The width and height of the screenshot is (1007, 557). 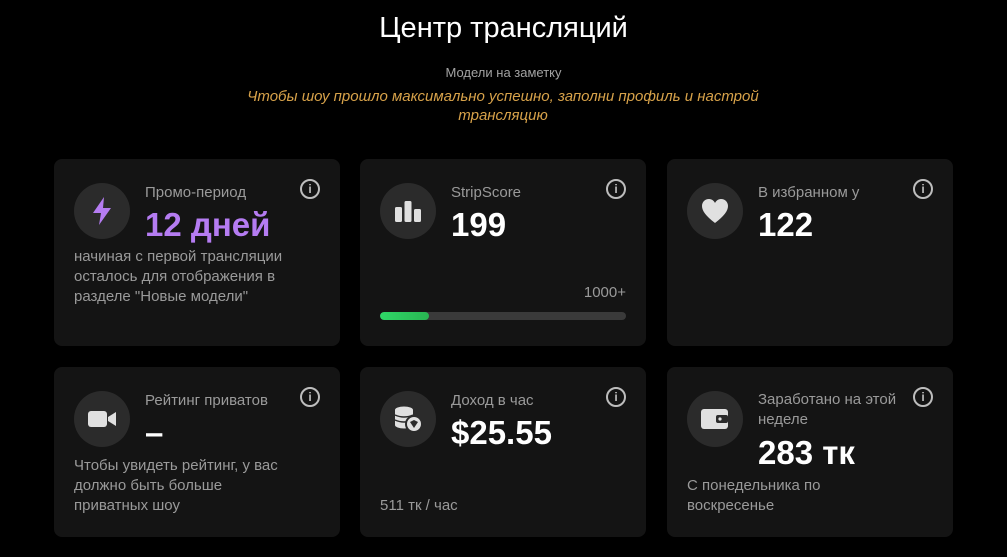 What do you see at coordinates (408, 211) in the screenshot?
I see `bar-chart-icon` at bounding box center [408, 211].